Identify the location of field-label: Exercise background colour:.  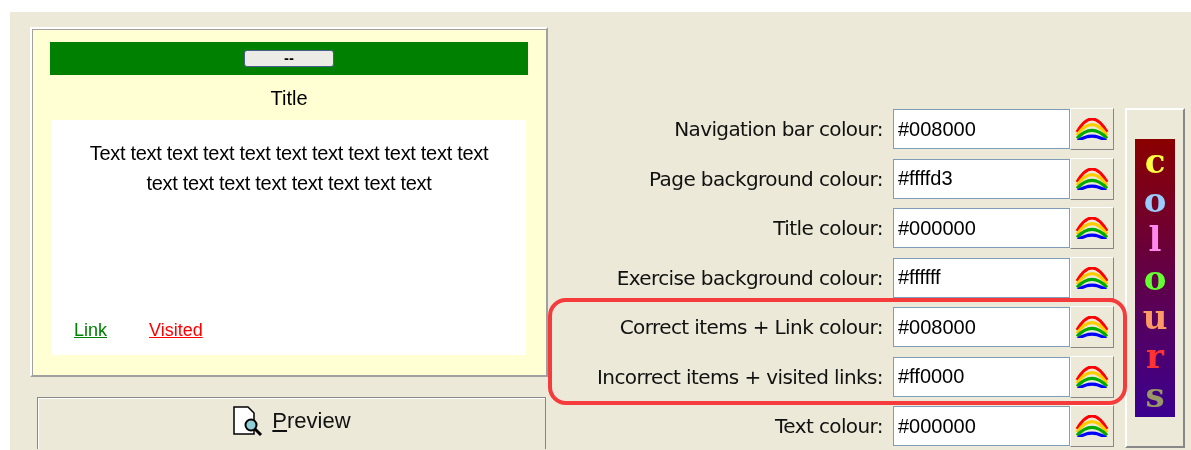
(749, 277).